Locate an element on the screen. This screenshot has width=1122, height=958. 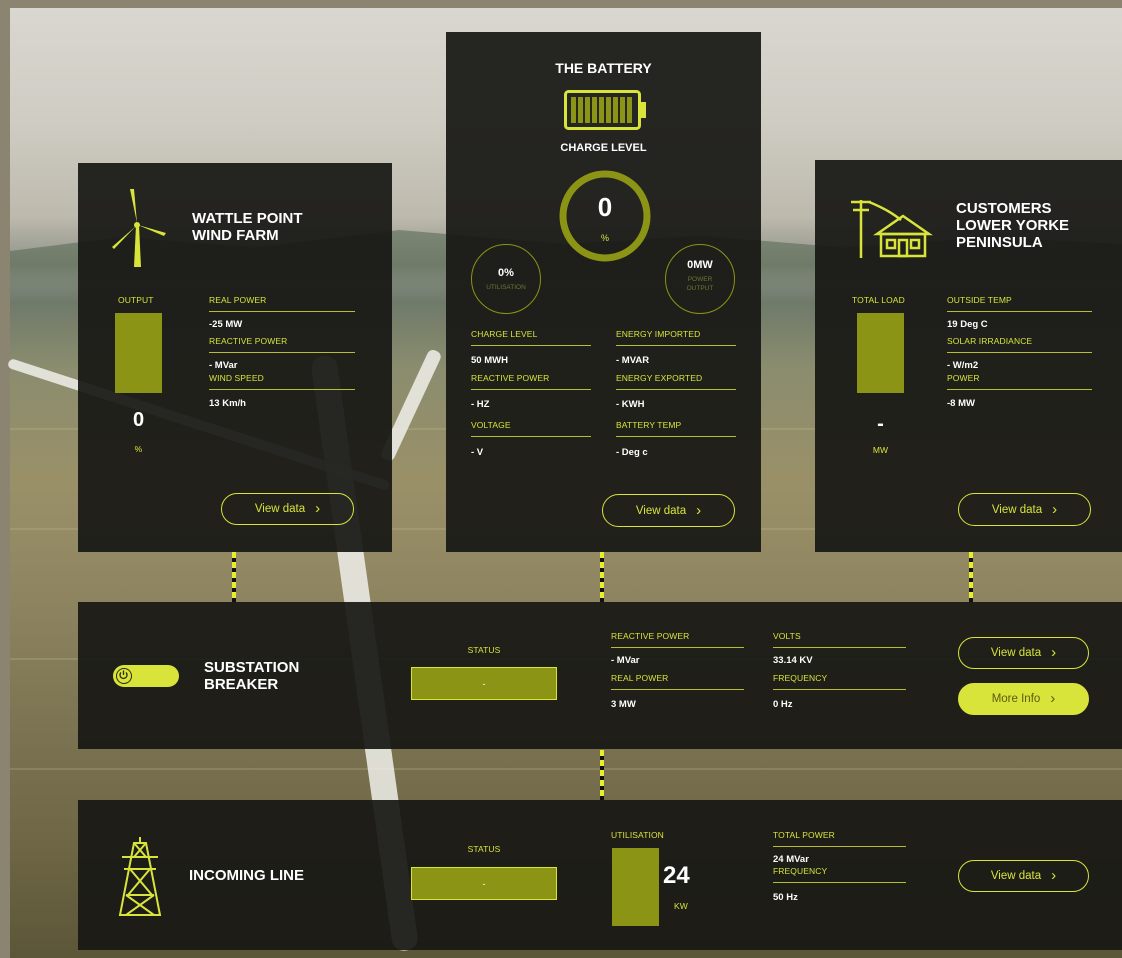
power-output-label-line1: POWER is located at coordinates (700, 279).